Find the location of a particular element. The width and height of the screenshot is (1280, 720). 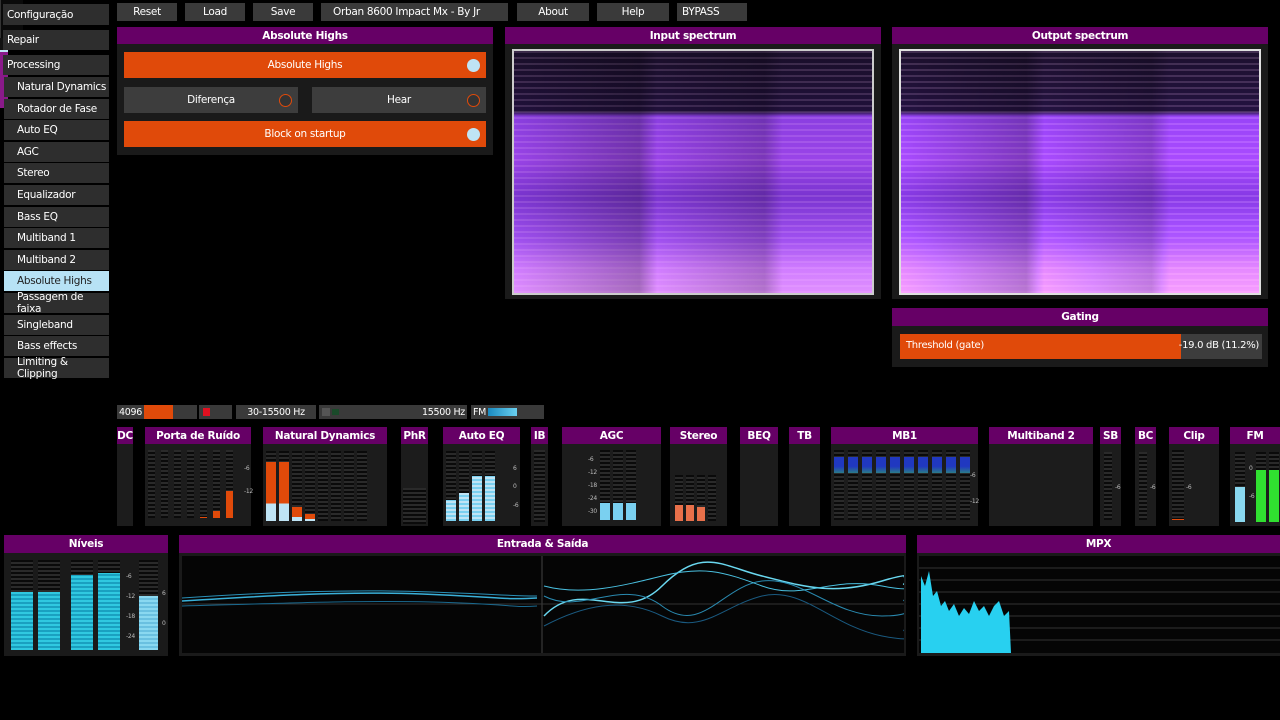

fft-size: 4096 is located at coordinates (157, 412).